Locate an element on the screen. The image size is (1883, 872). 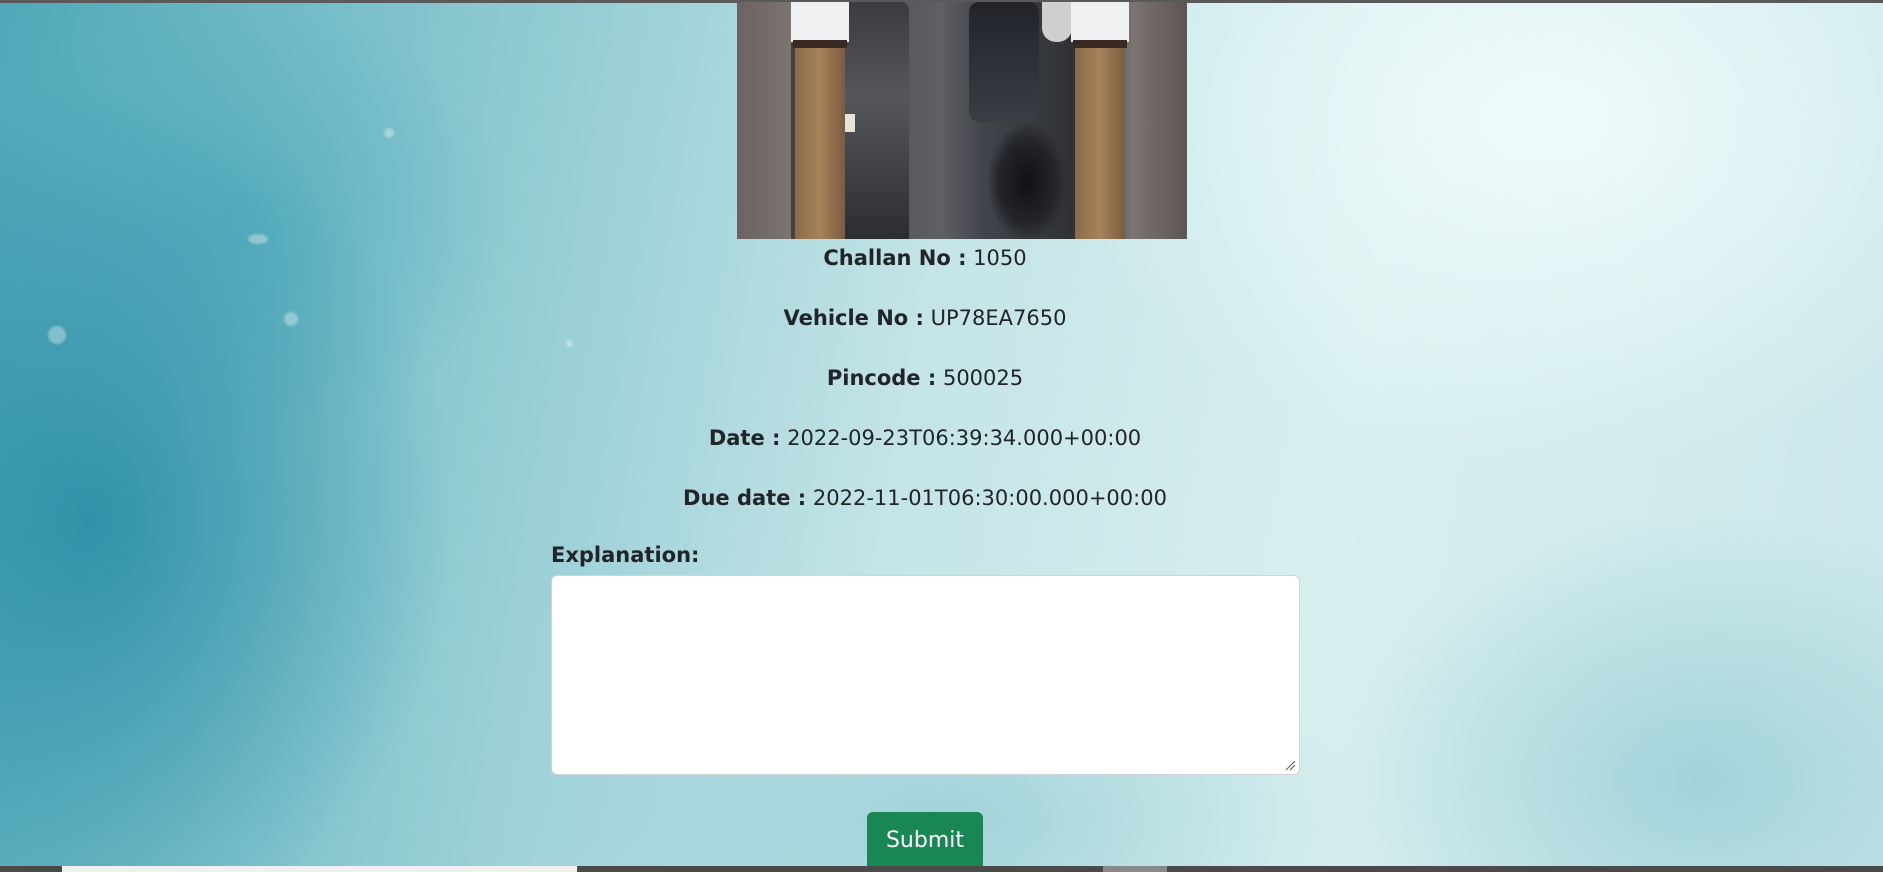
resize-grip-icon is located at coordinates (1290, 765).